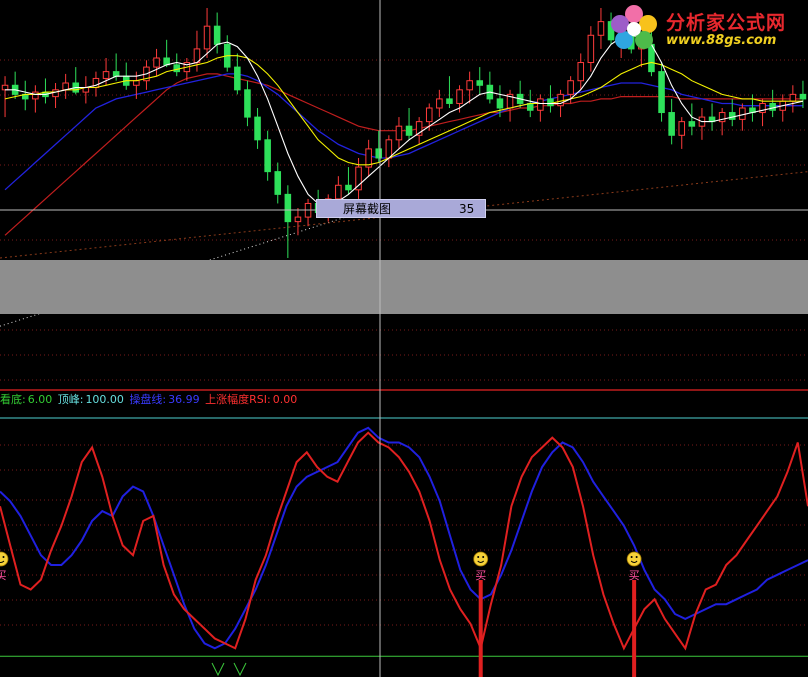  I want to click on legend-peak-name: 顶峰:, so click(70, 399).